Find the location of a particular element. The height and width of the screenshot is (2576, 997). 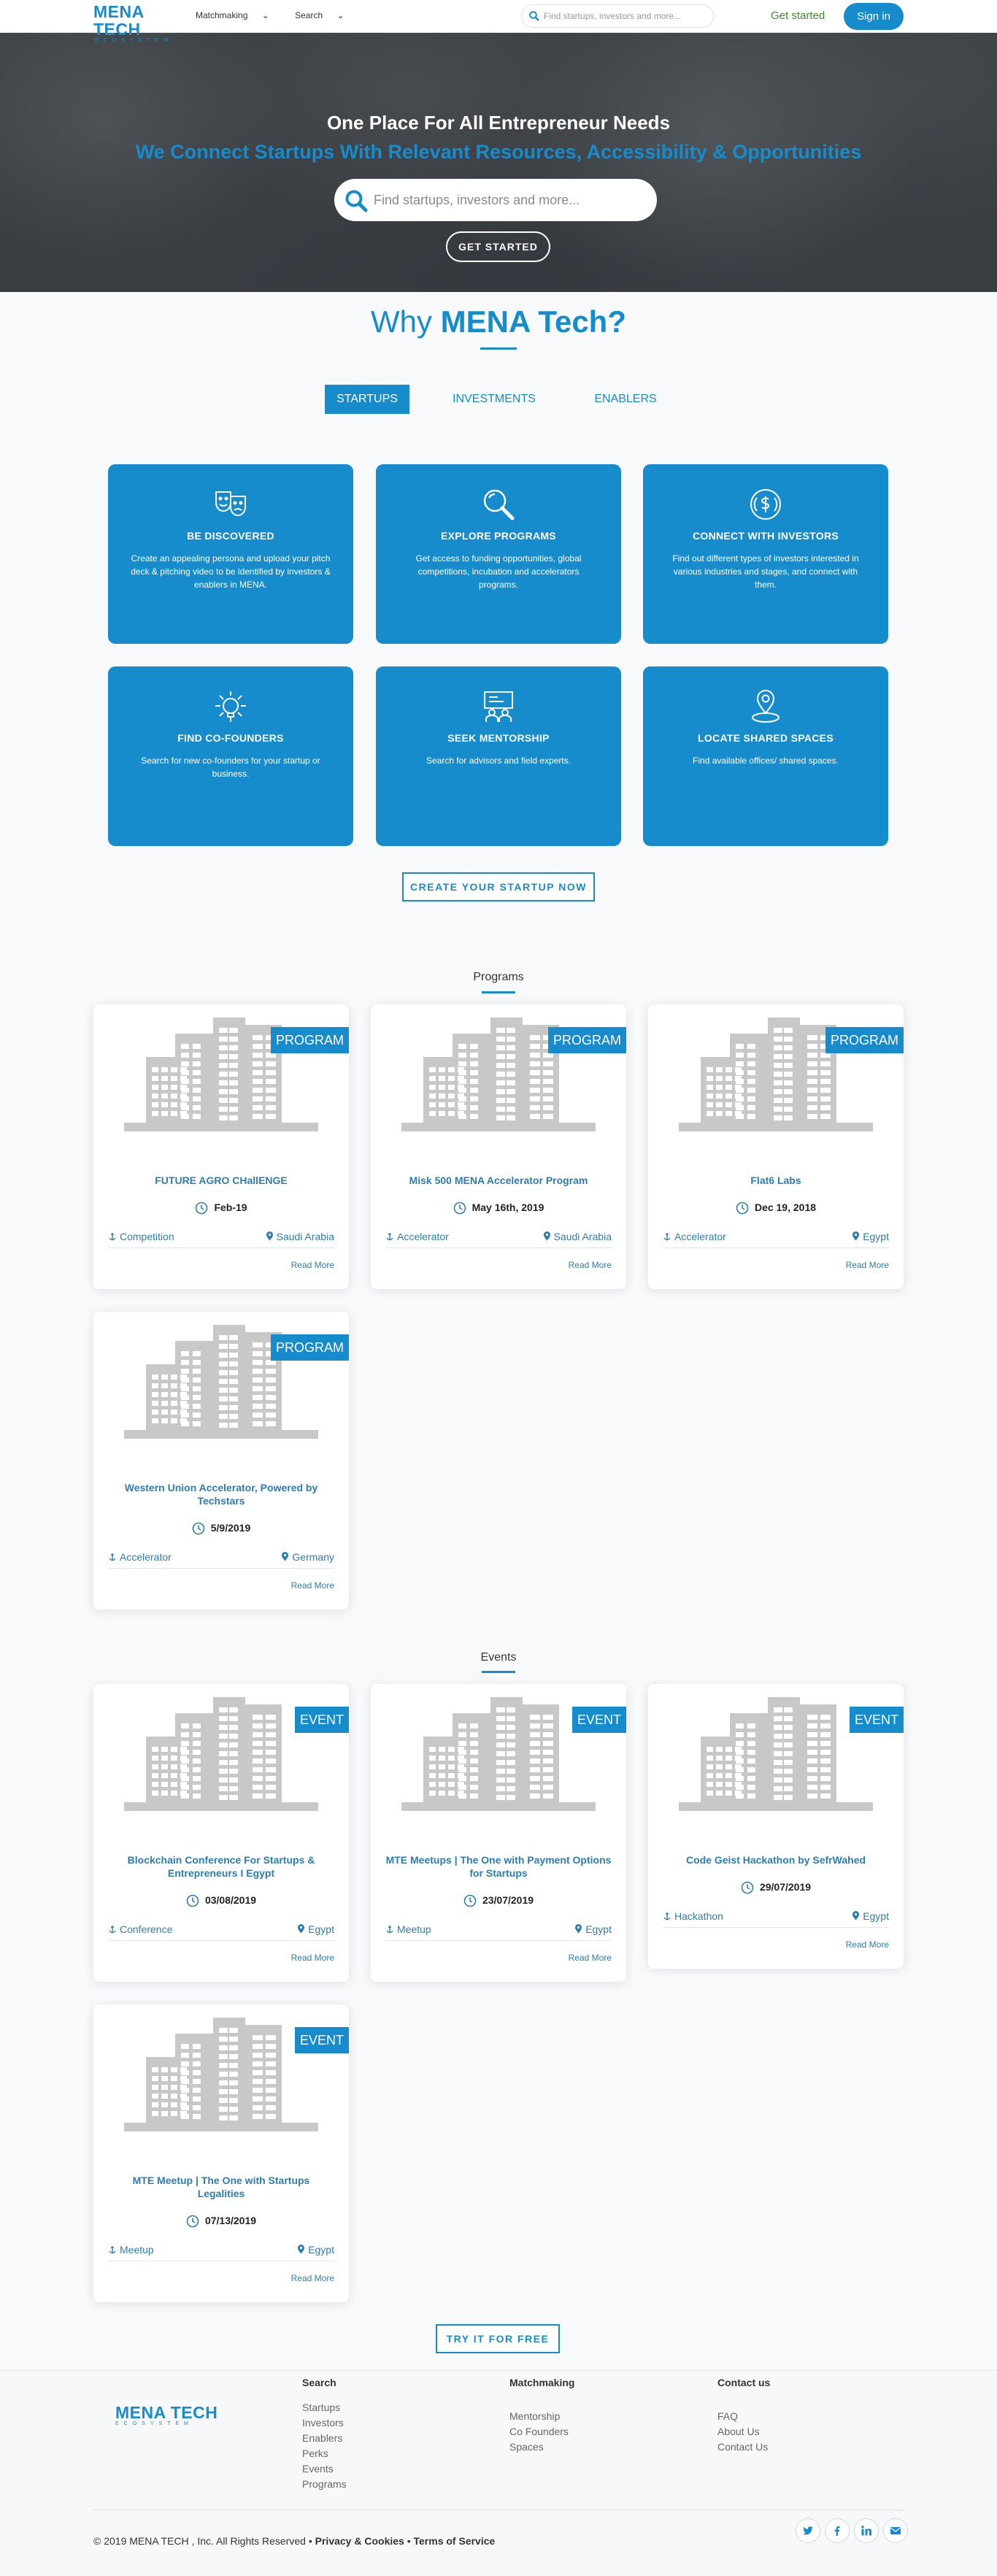

feature-title: SEEK MENTORSHIP is located at coordinates (498, 738).